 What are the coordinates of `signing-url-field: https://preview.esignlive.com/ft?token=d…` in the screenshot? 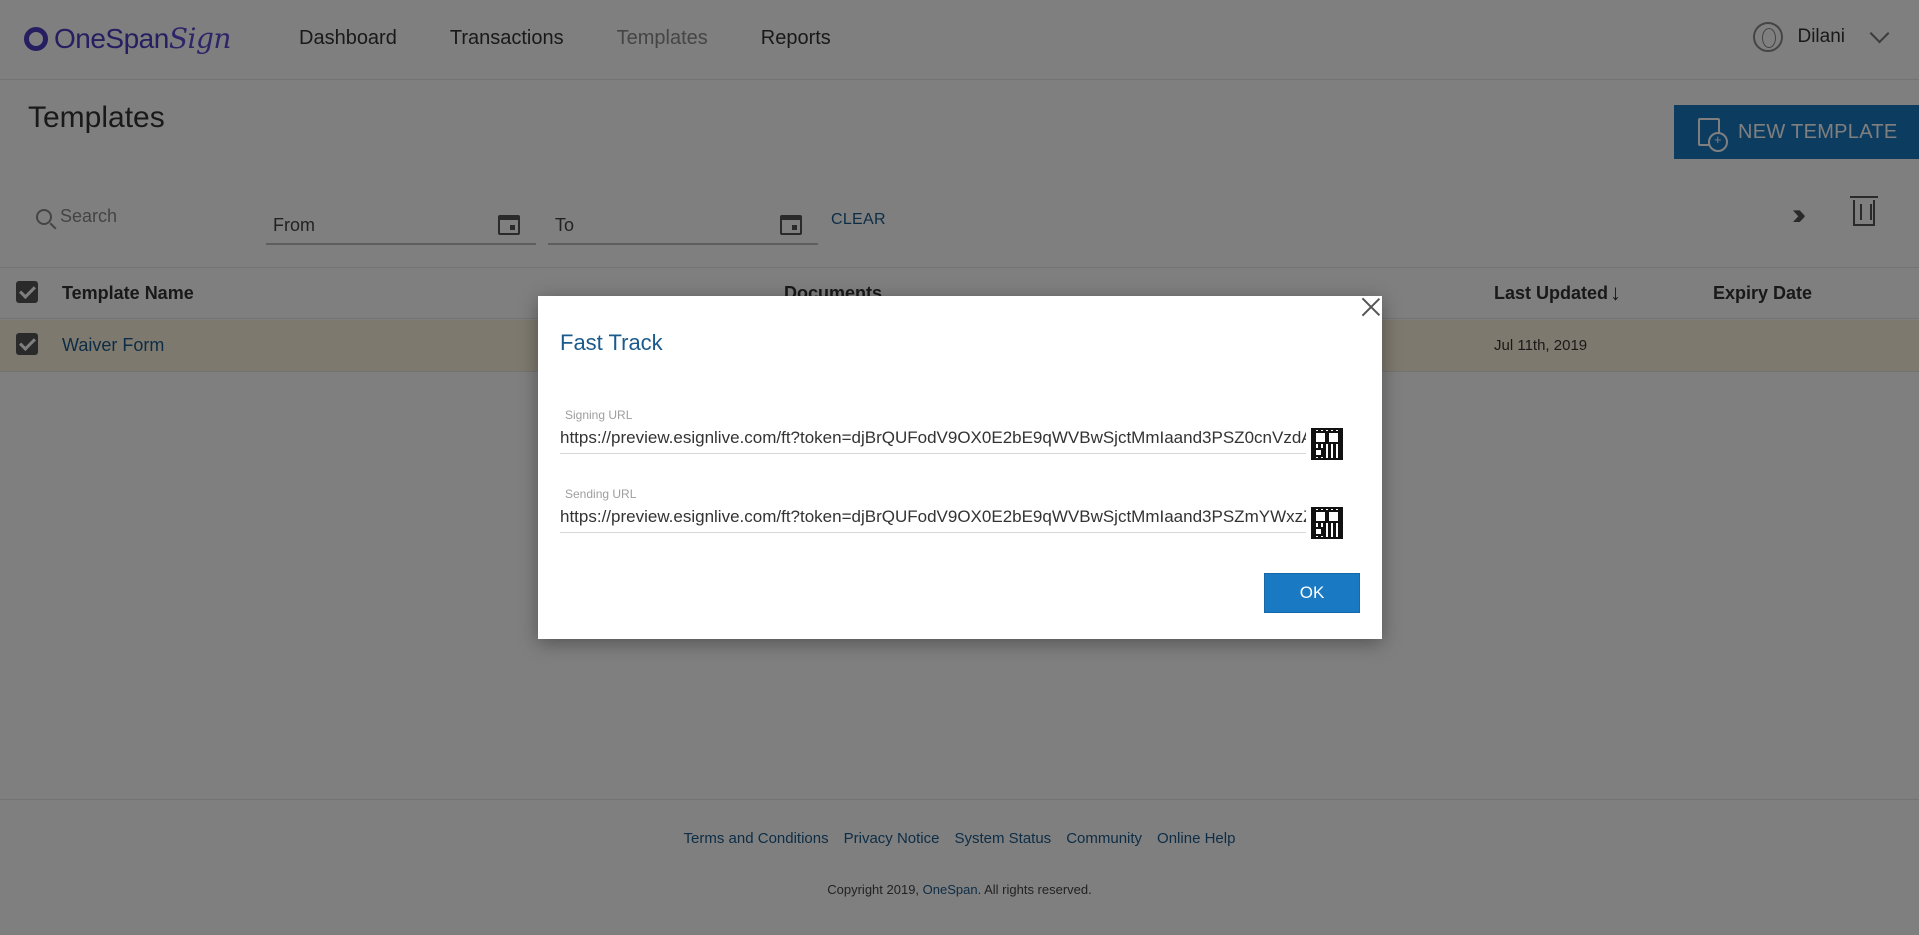 It's located at (933, 439).